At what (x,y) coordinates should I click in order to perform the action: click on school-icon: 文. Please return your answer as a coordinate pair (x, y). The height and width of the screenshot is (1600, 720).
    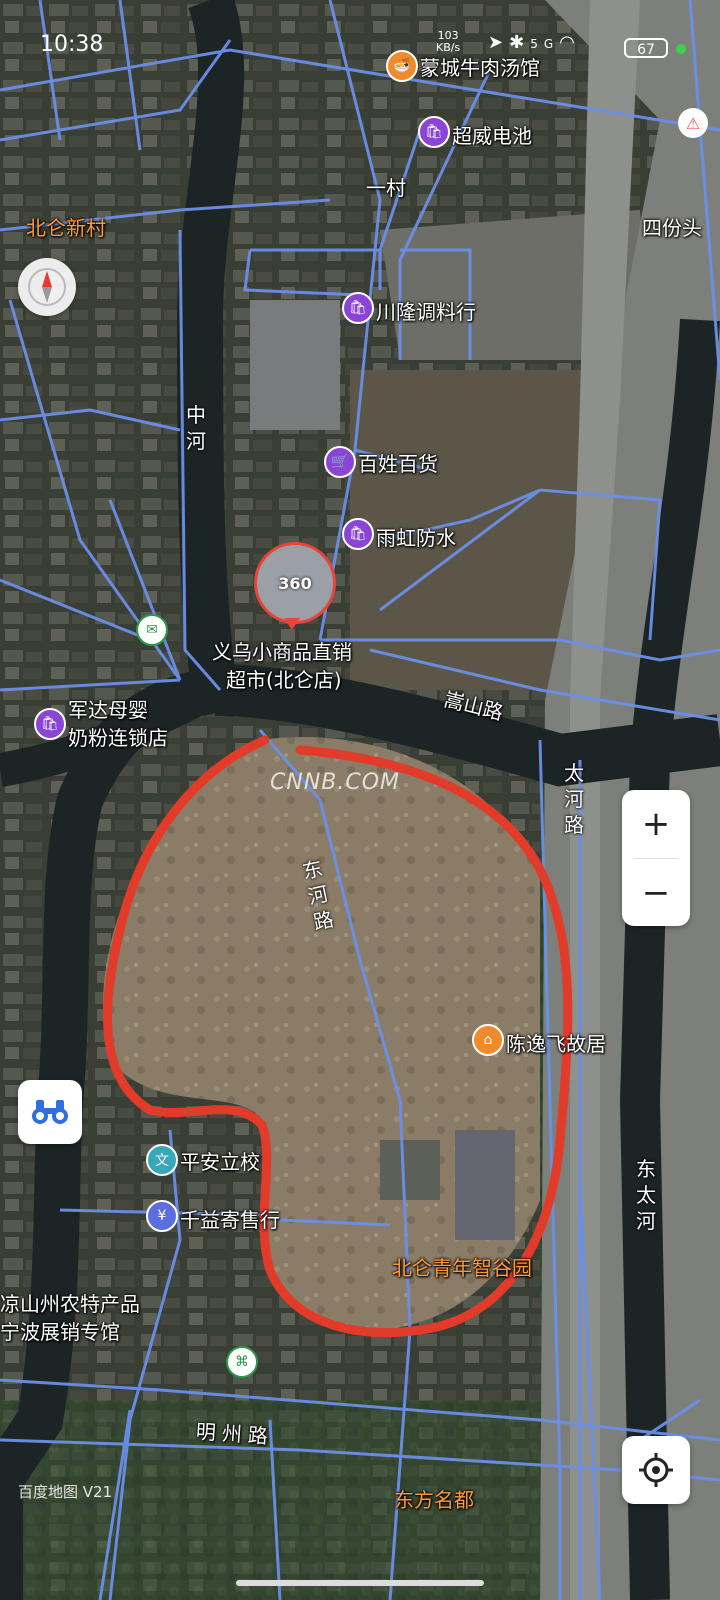
    Looking at the image, I should click on (162, 1160).